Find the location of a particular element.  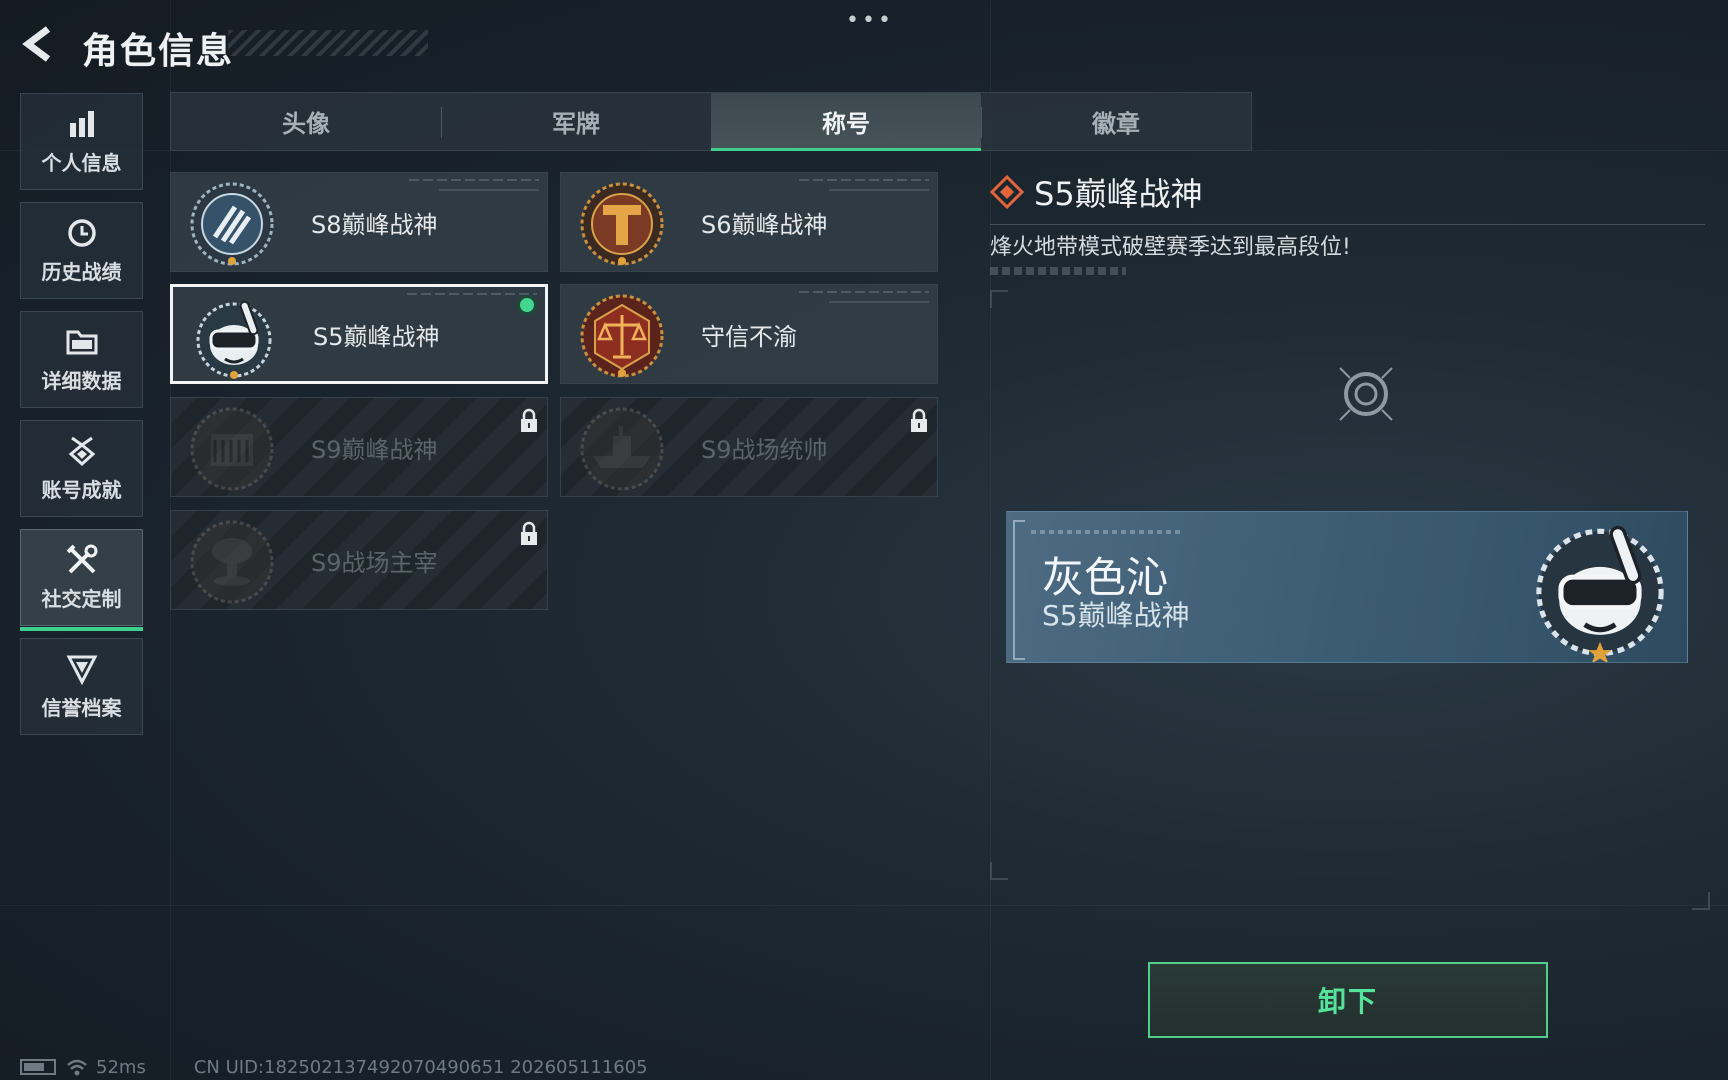

unequip-button: 卸下 is located at coordinates (1348, 1000).